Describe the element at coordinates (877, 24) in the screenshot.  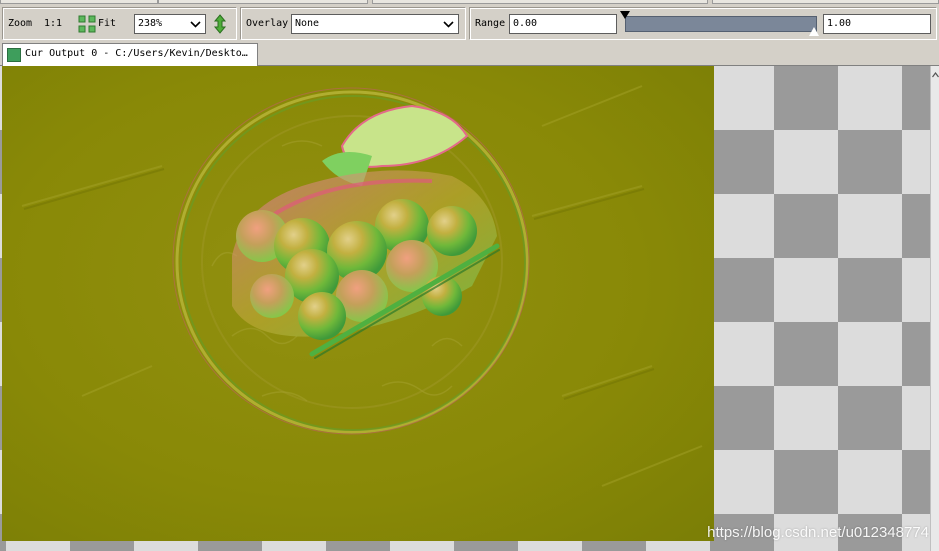
I see `range-max-input: 1.00` at that location.